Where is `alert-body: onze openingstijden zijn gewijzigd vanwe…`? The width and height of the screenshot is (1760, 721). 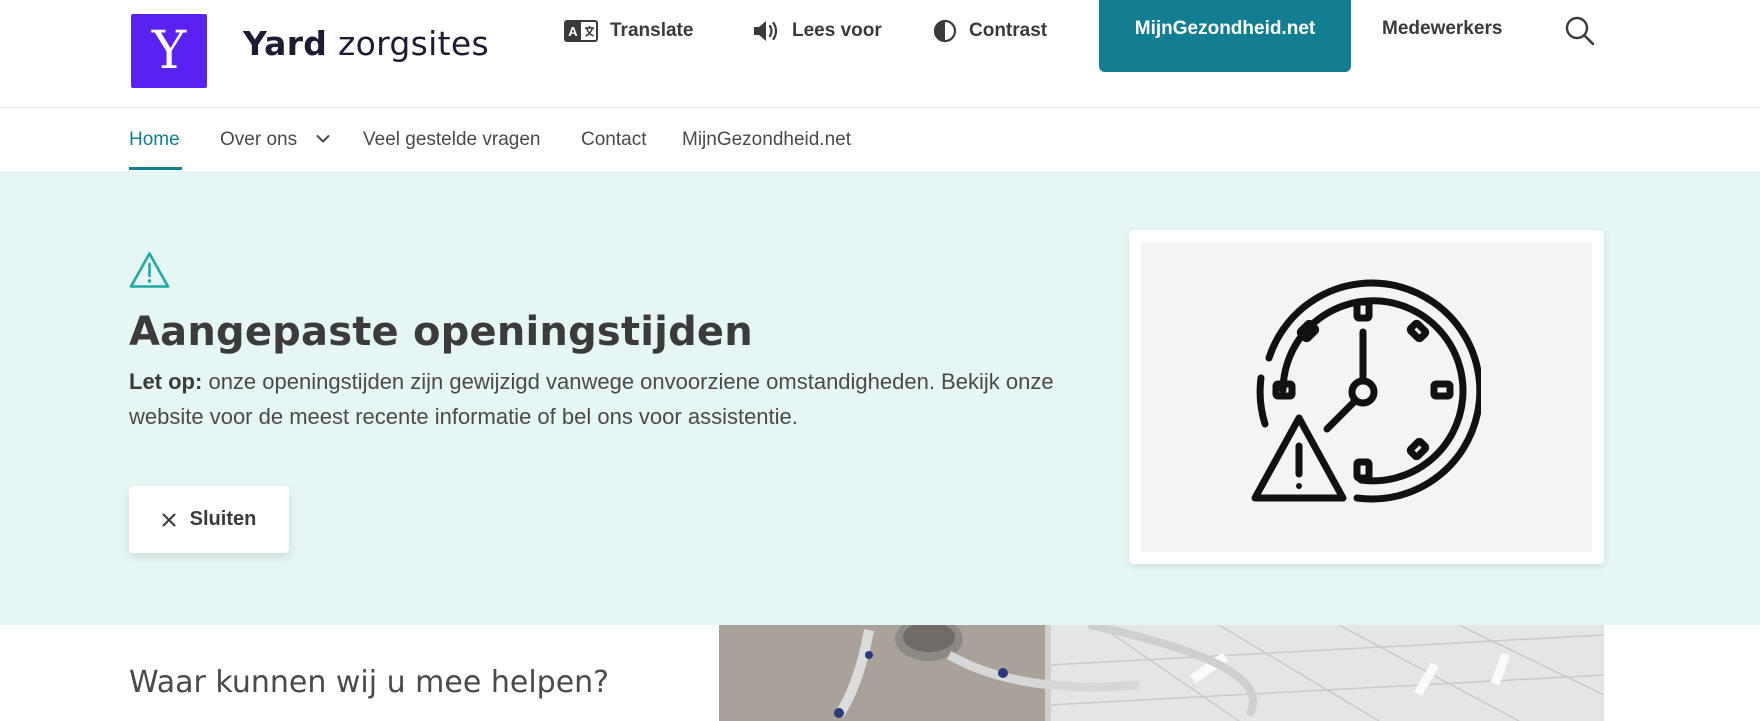 alert-body: onze openingstijden zijn gewijzigd vanwe… is located at coordinates (591, 399).